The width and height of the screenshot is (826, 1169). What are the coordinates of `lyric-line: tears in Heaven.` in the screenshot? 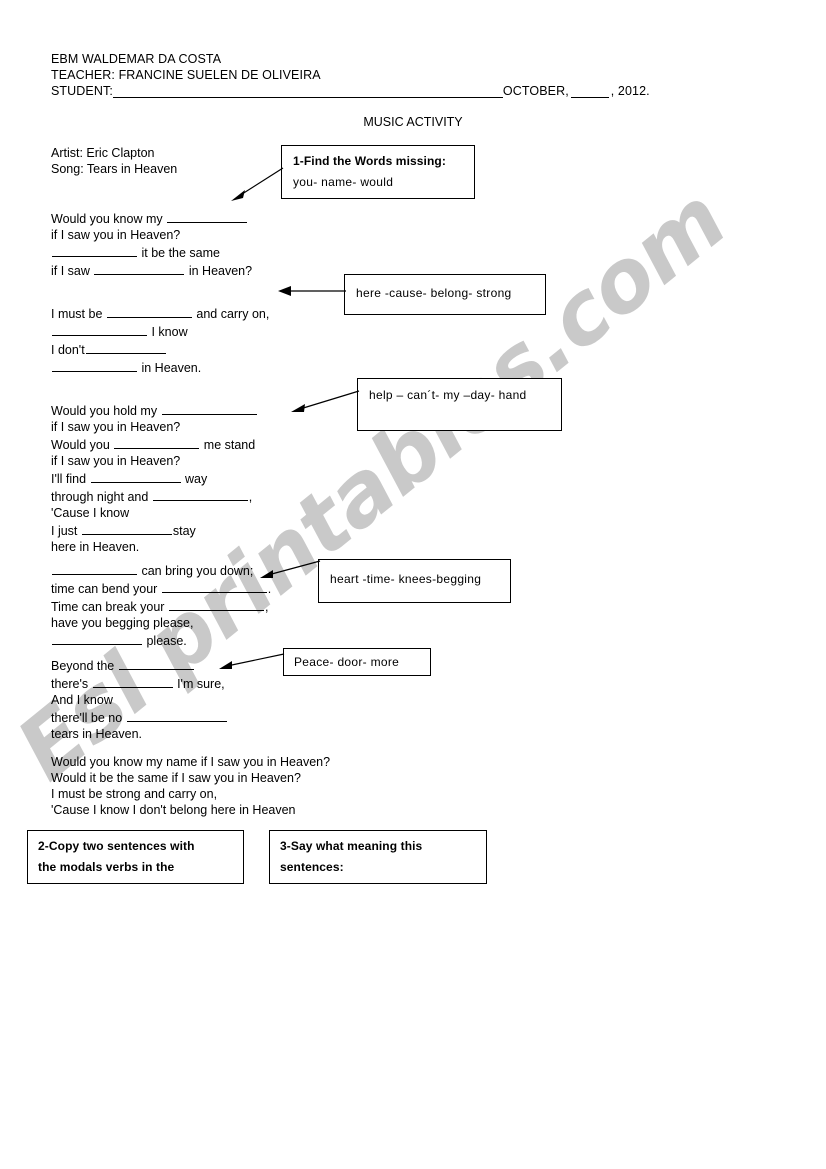 It's located at (139, 734).